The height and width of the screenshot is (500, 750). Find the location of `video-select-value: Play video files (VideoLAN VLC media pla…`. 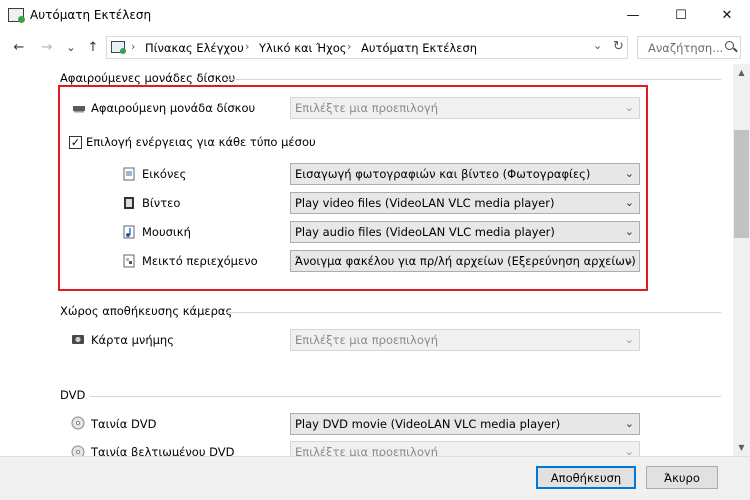

video-select-value: Play video files (VideoLAN VLC media pla… is located at coordinates (425, 203).